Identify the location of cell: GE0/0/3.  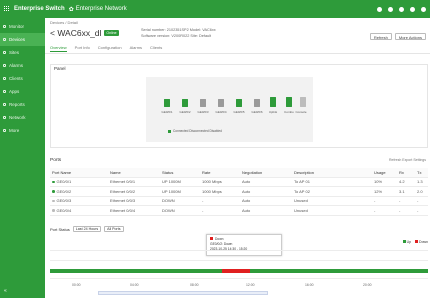
(79, 200).